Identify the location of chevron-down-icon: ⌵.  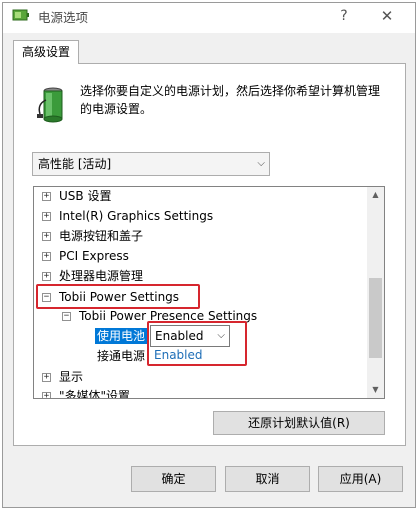
(261, 163).